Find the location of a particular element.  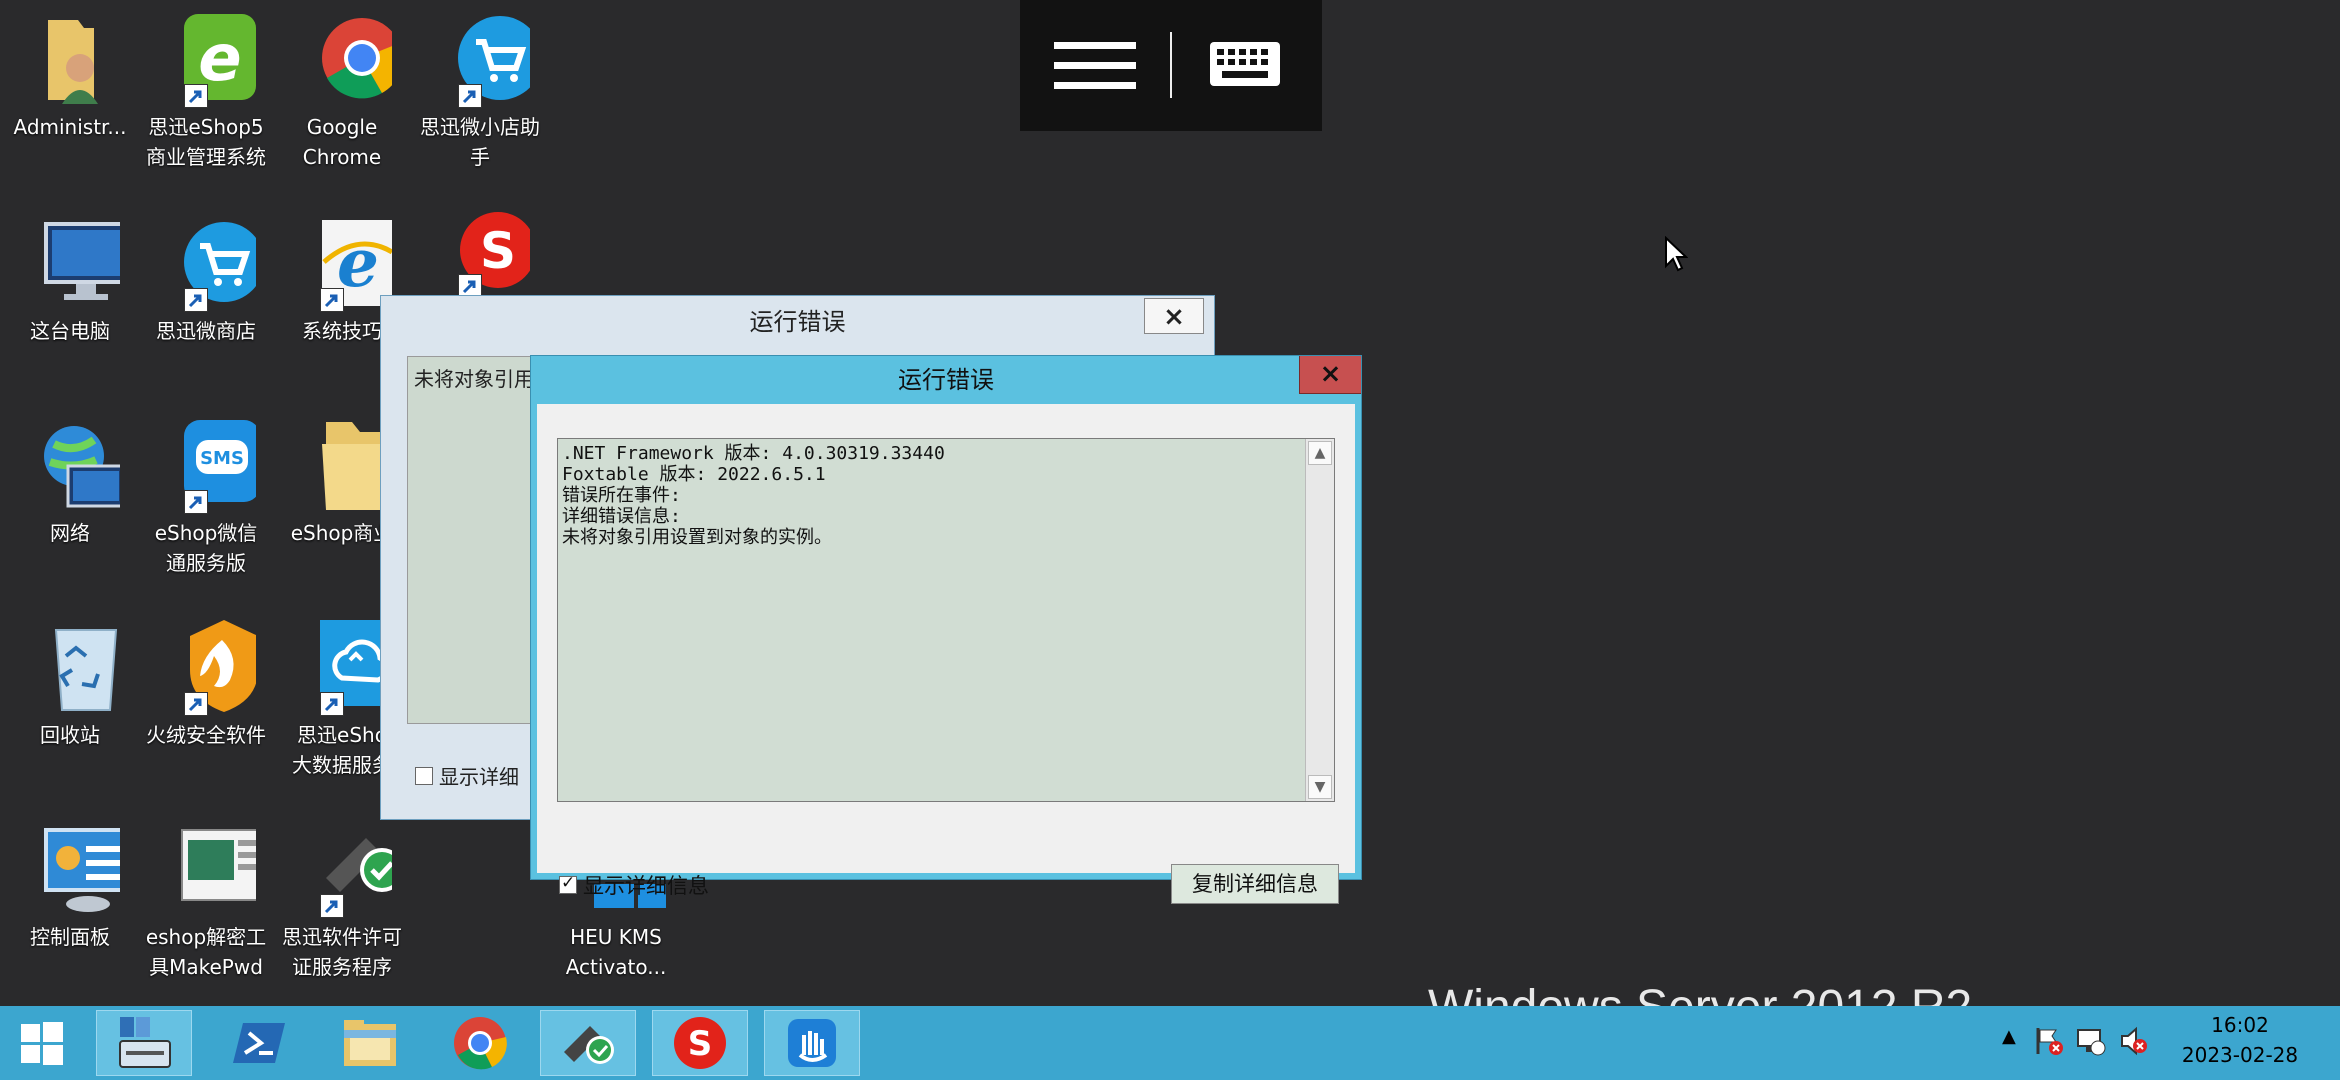

taskbar-chrome is located at coordinates (480, 1043).